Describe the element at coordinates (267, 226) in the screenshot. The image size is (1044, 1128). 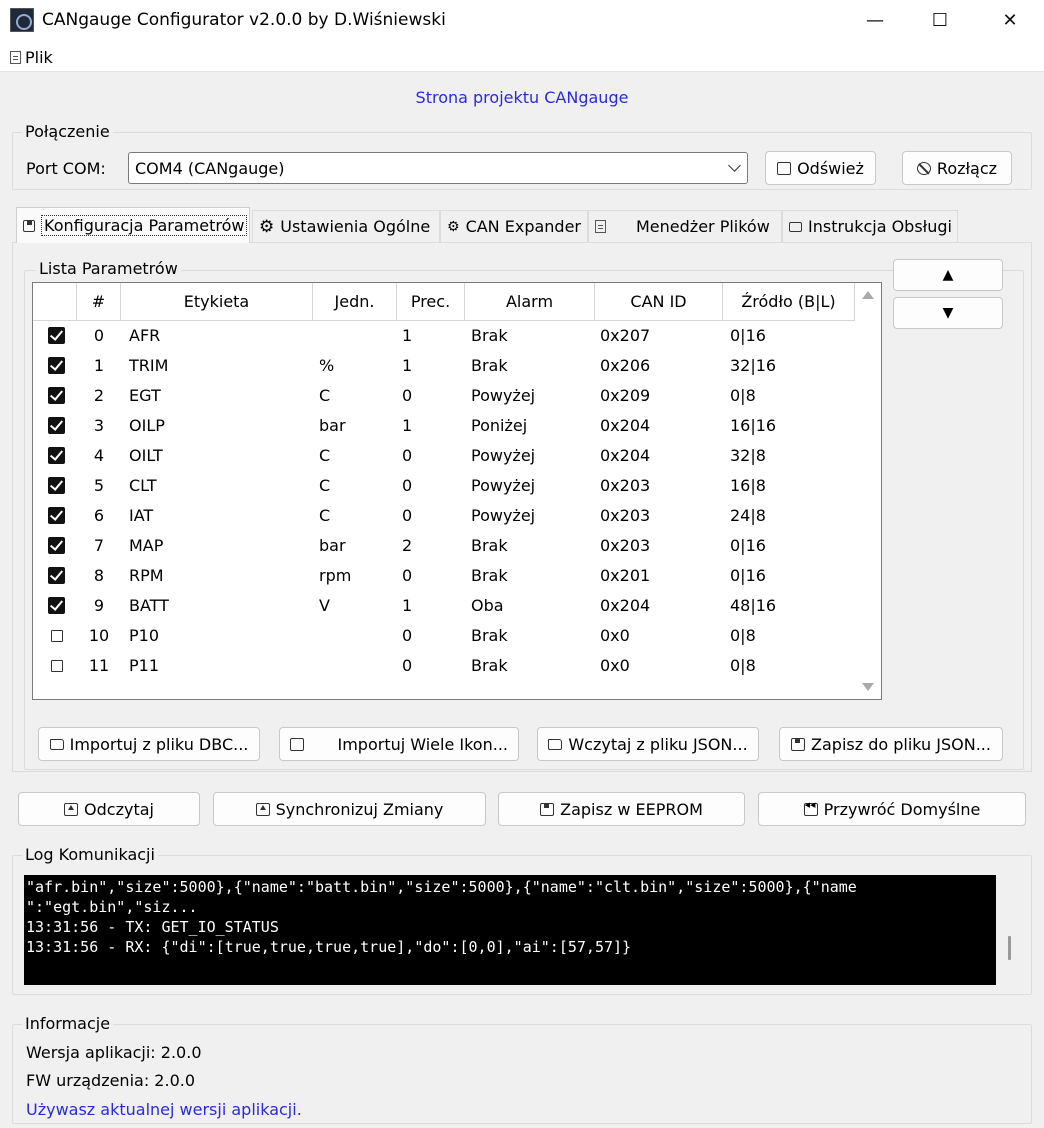
I see `gear-icon: ⚙` at that location.